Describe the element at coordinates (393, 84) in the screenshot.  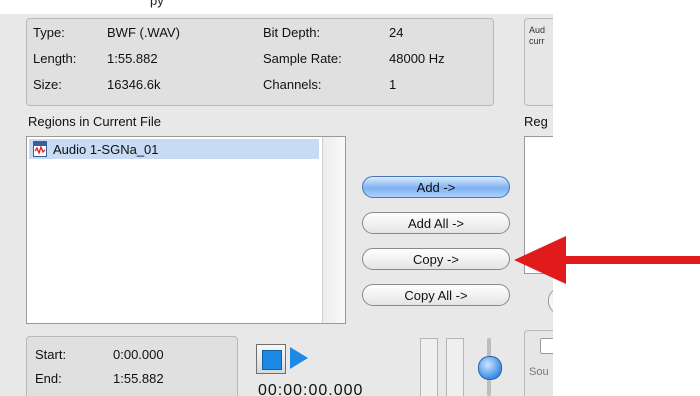
I see `channels-value: 1` at that location.